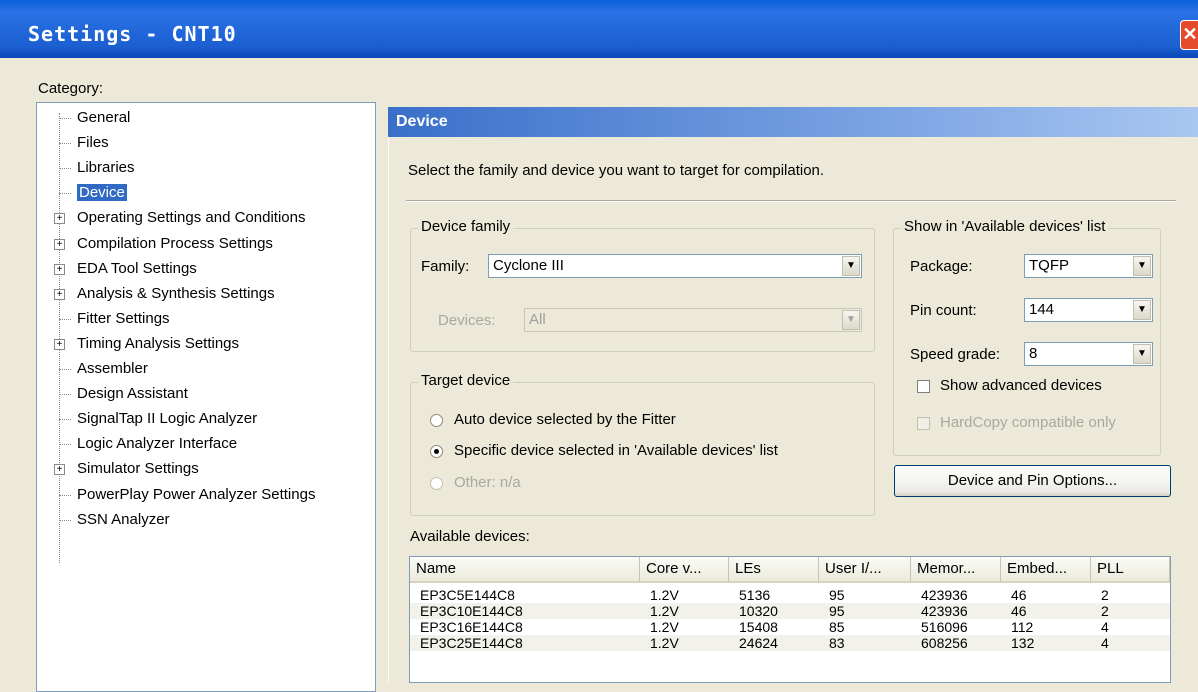  Describe the element at coordinates (755, 595) in the screenshot. I see `table-cell: 5136` at that location.